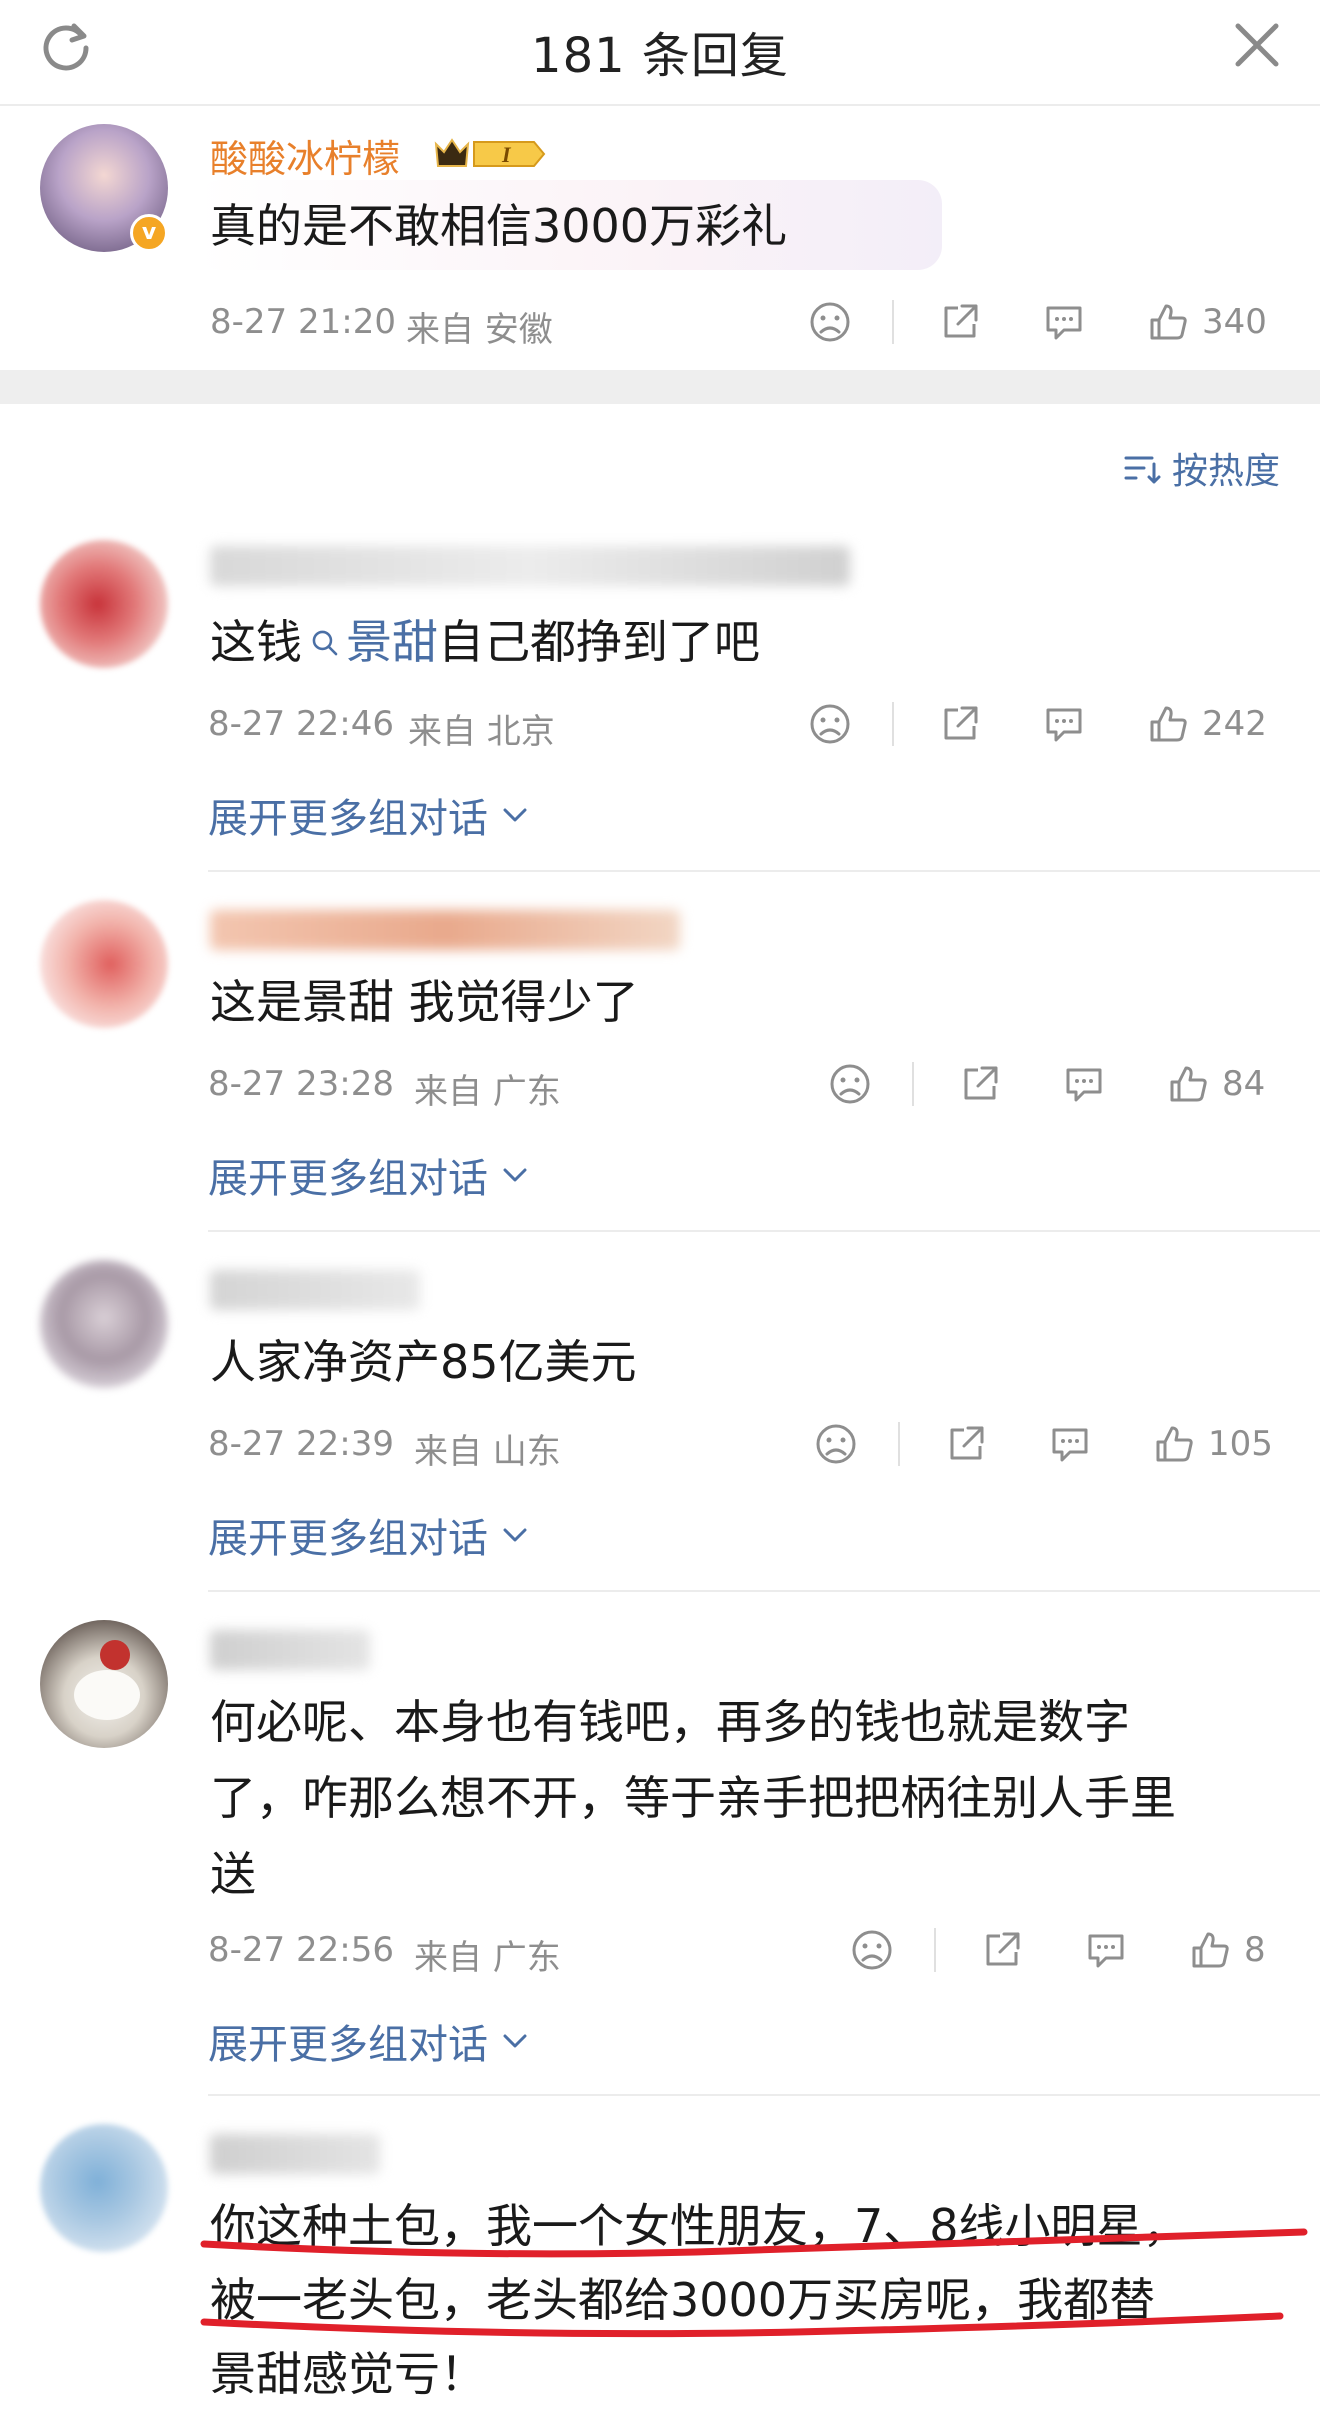 Image resolution: width=1320 pixels, height=2411 pixels. I want to click on avatar-rabbit-shape, so click(107, 1695).